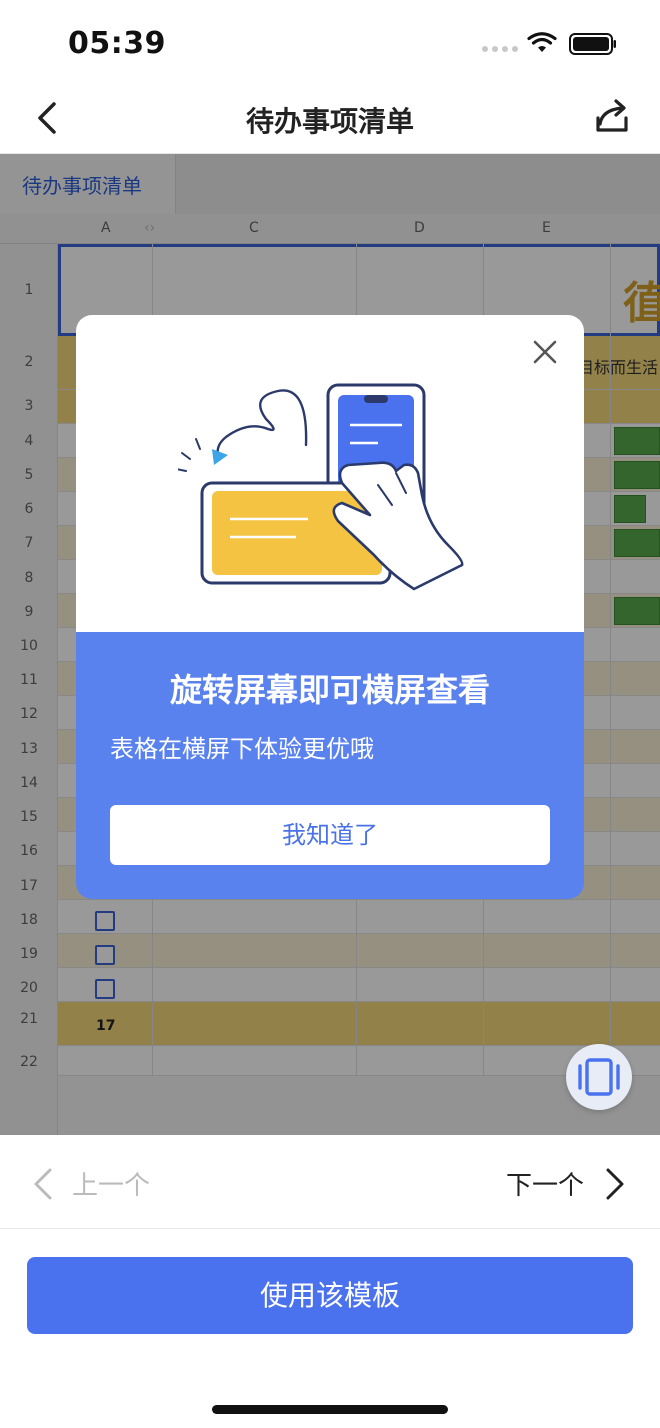 The width and height of the screenshot is (660, 1428). What do you see at coordinates (615, 1184) in the screenshot?
I see `chevron-right-icon` at bounding box center [615, 1184].